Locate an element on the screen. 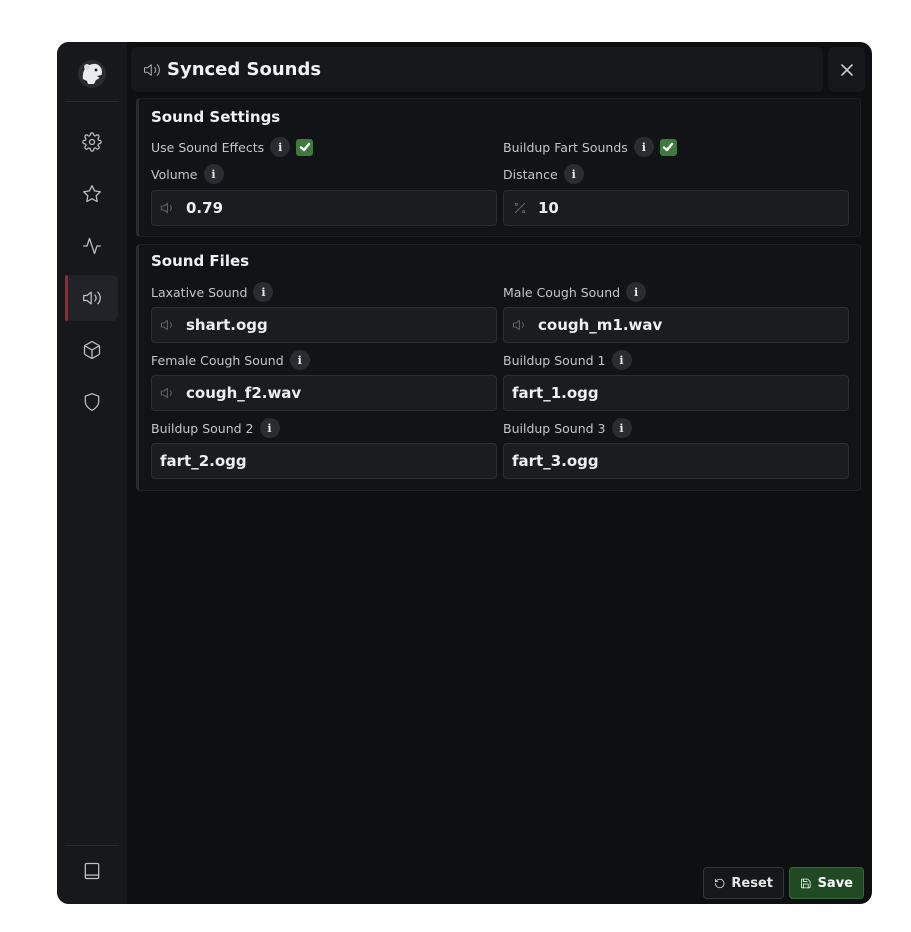  use-sound-effects-label: Use Sound Effects i is located at coordinates (232, 147).